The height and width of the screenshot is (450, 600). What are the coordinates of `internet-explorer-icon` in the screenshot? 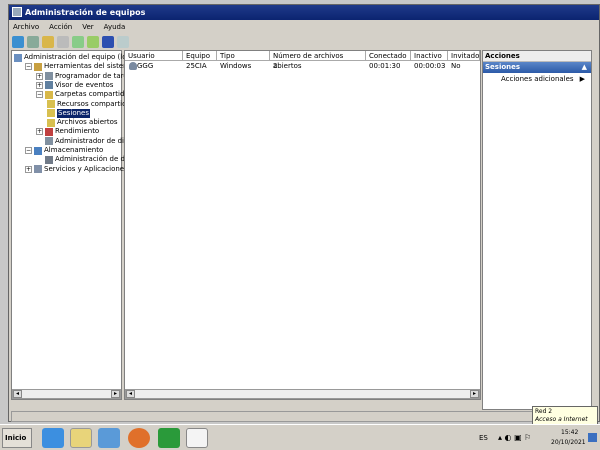 It's located at (53, 438).